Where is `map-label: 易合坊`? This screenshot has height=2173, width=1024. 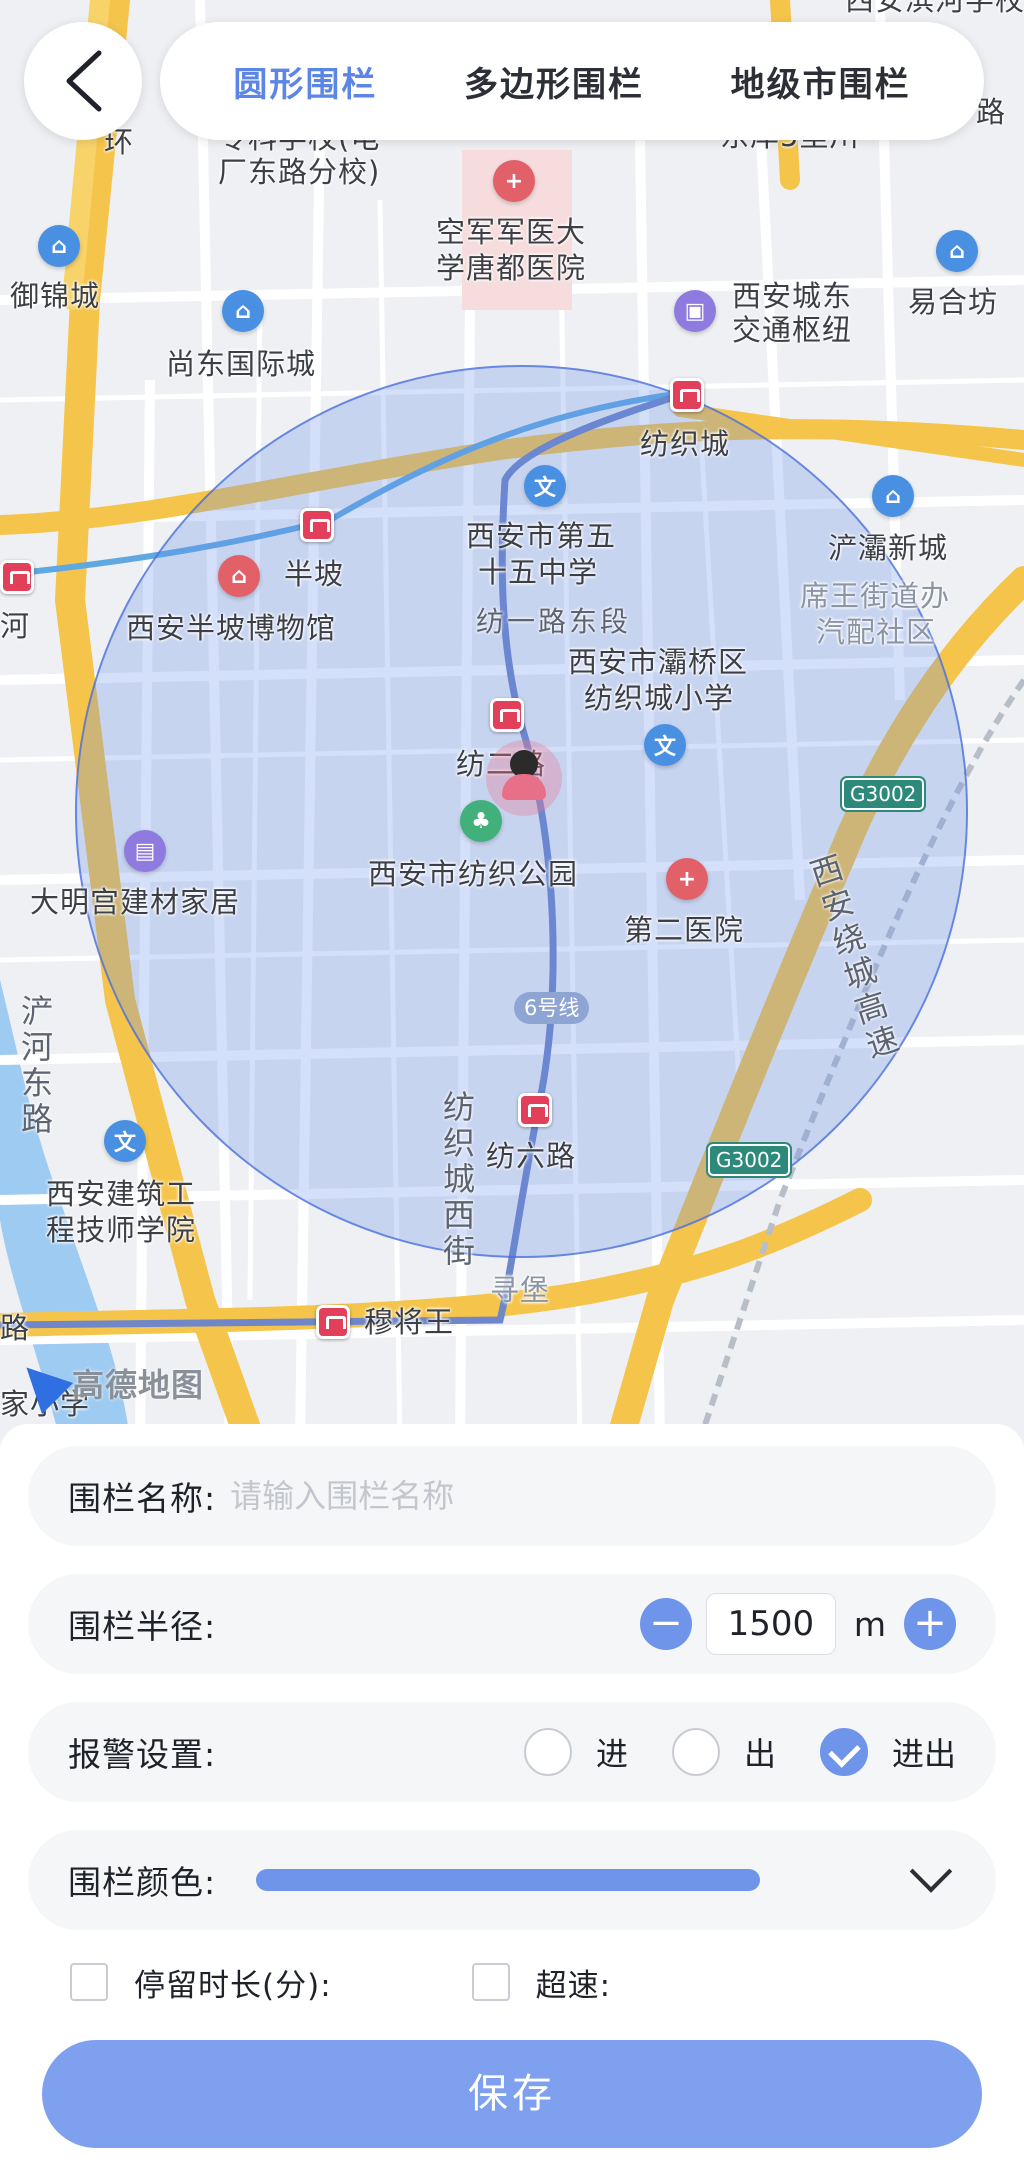
map-label: 易合坊 is located at coordinates (953, 302).